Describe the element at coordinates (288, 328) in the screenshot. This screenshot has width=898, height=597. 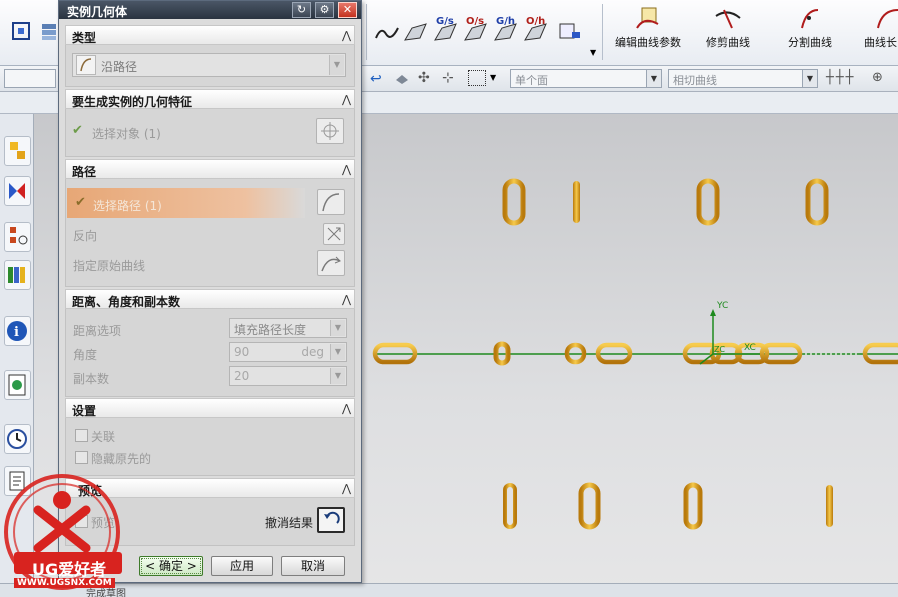
I see `distance-option-select: 填充路径长度 ▼` at that location.